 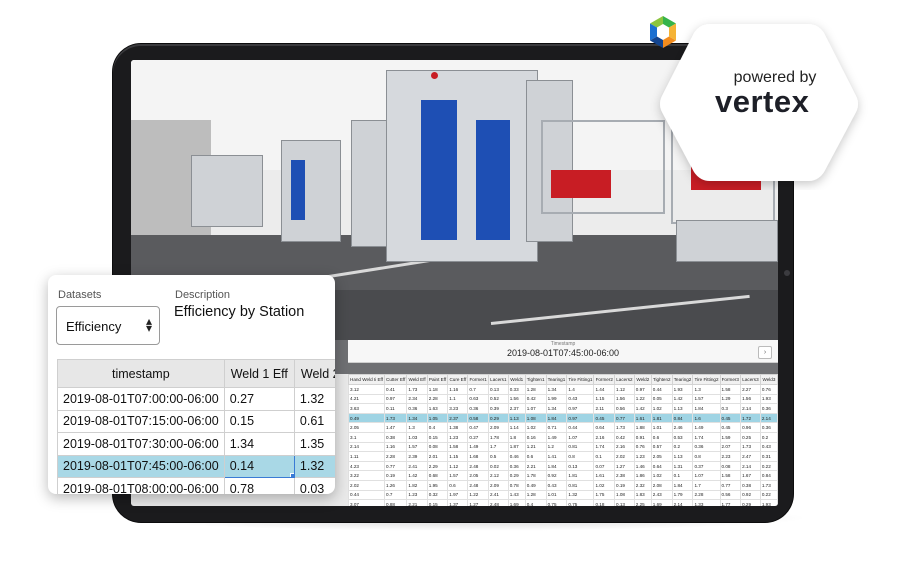 I want to click on viewer-cell: 0.22, so click(x=768, y=495).